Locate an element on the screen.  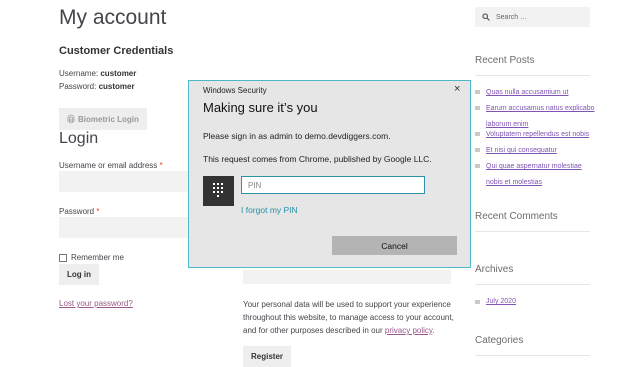
password-input is located at coordinates (124, 227).